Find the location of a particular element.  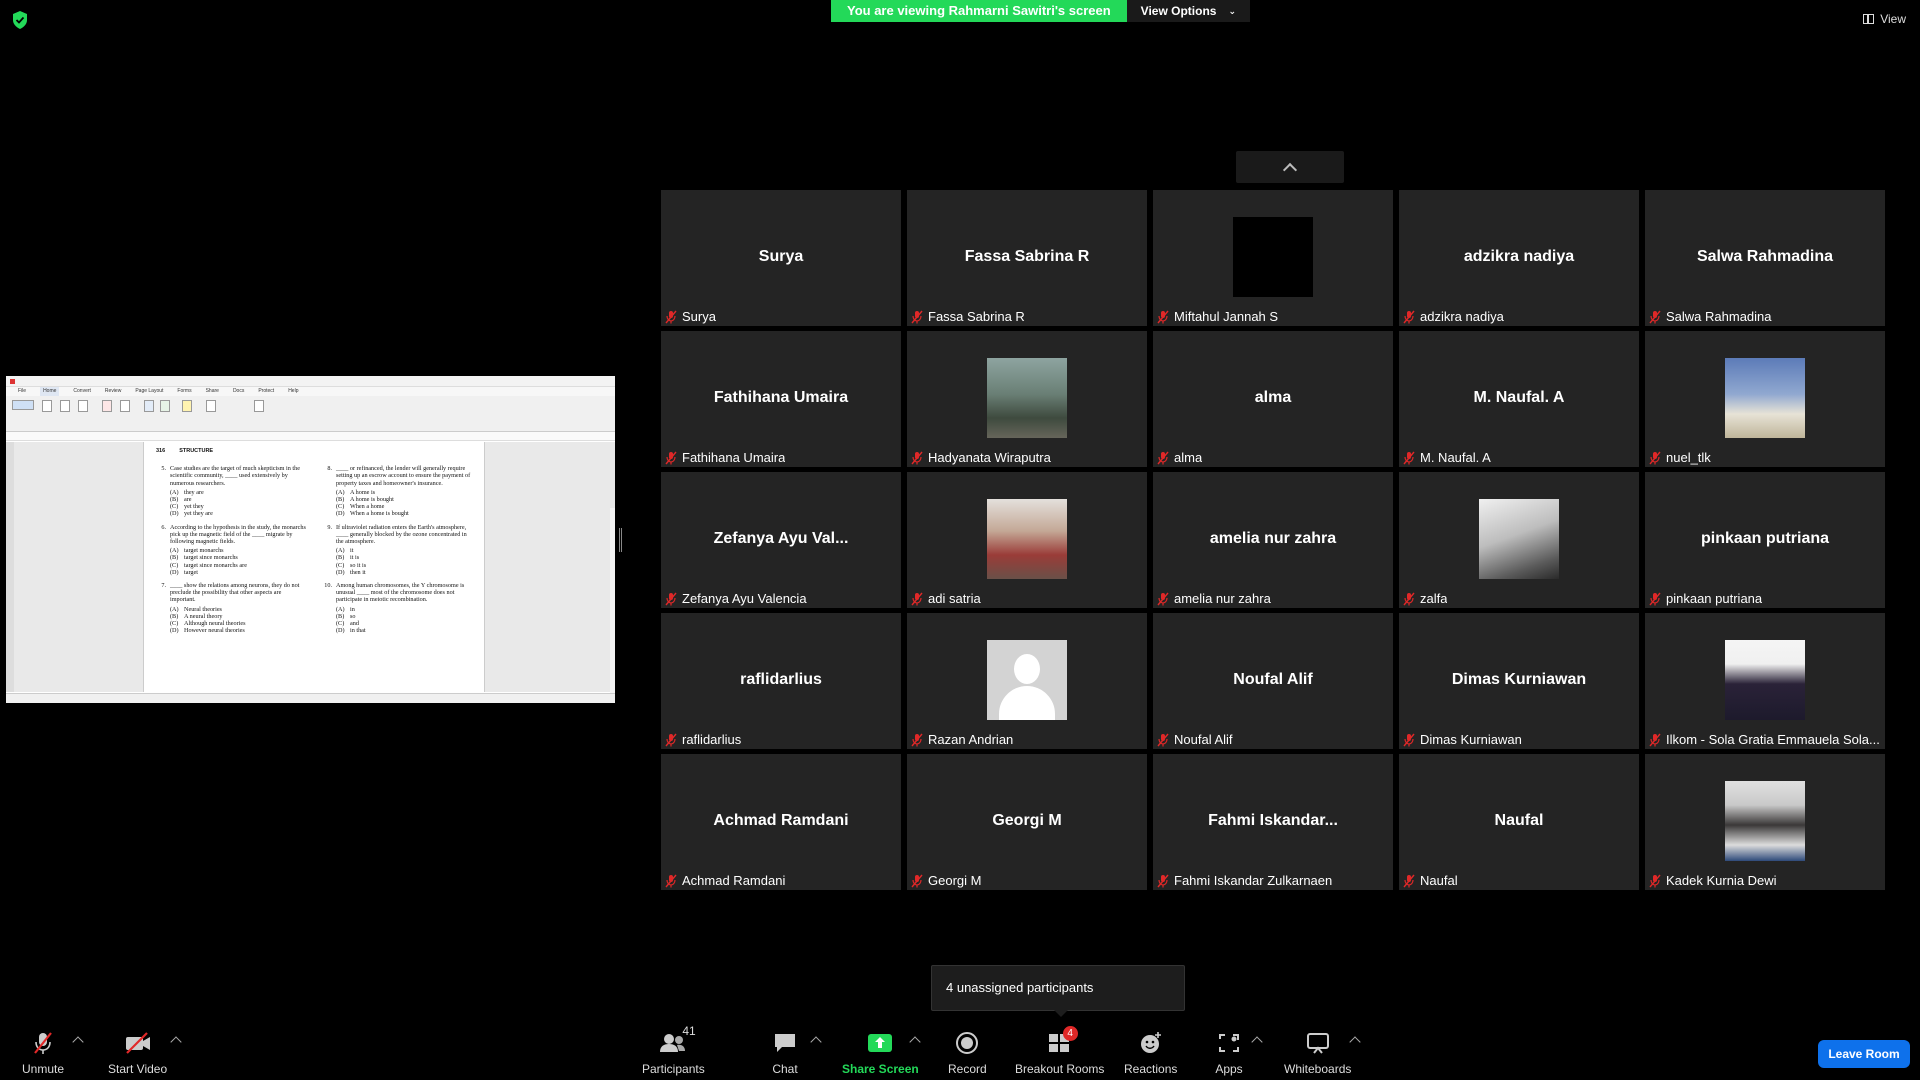

participants-button: 41 Participants is located at coordinates (673, 1050).